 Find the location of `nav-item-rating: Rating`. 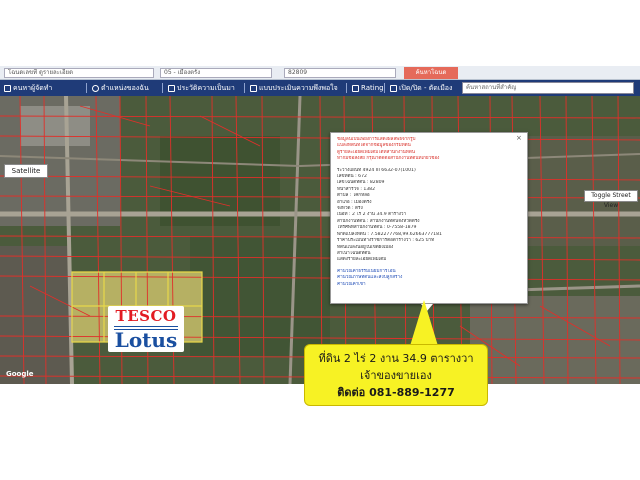

nav-item-rating: Rating is located at coordinates (368, 88).